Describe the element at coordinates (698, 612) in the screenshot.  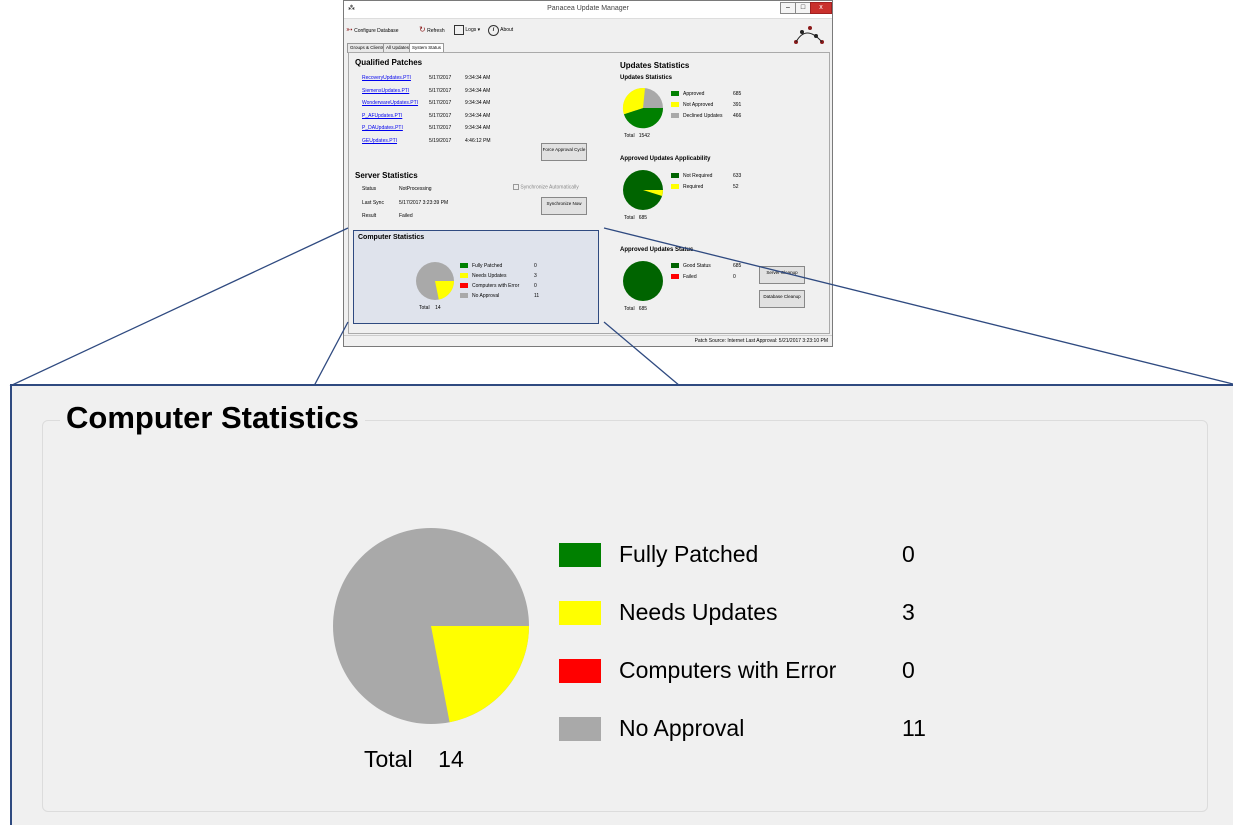
I see `legend-label: Needs Updates` at that location.